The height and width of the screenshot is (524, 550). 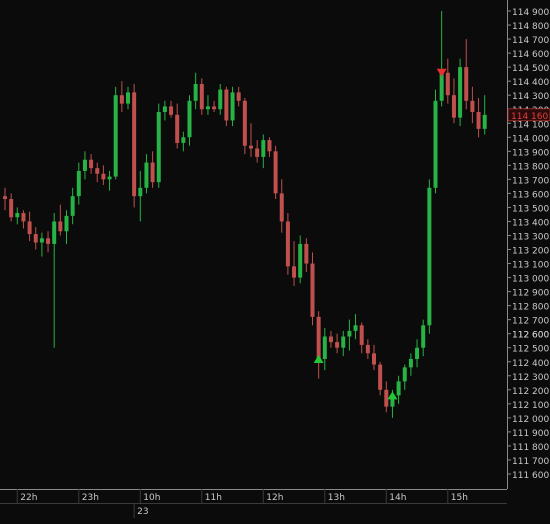 What do you see at coordinates (28, 498) in the screenshot?
I see `time-tick-label: 22h` at bounding box center [28, 498].